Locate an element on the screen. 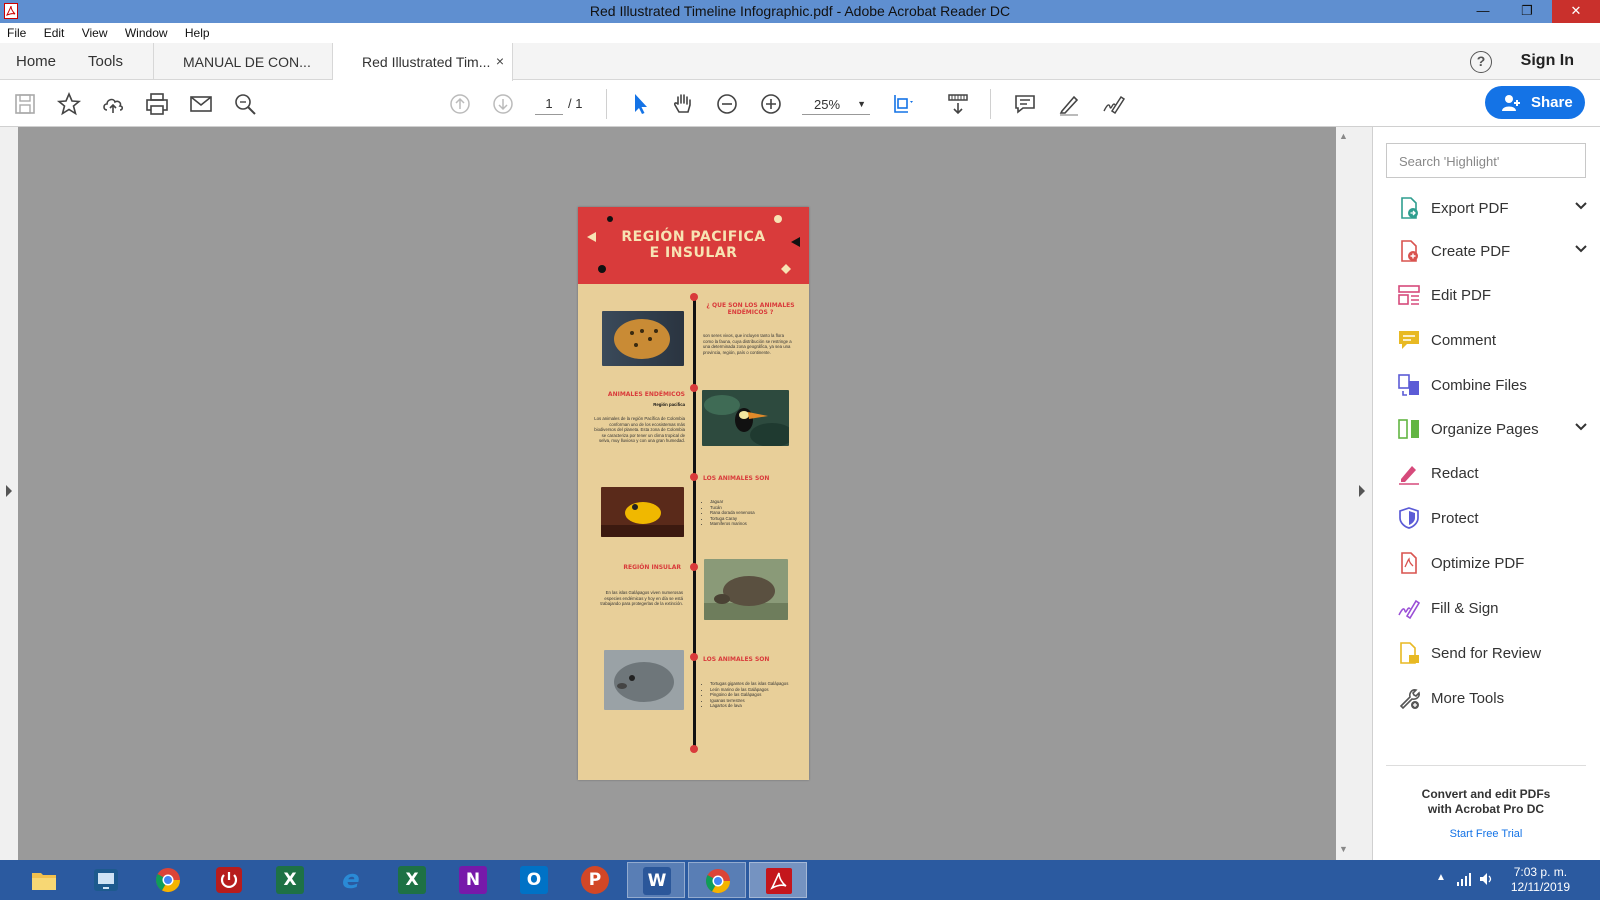 The image size is (1600, 900). print-icon is located at coordinates (157, 104).